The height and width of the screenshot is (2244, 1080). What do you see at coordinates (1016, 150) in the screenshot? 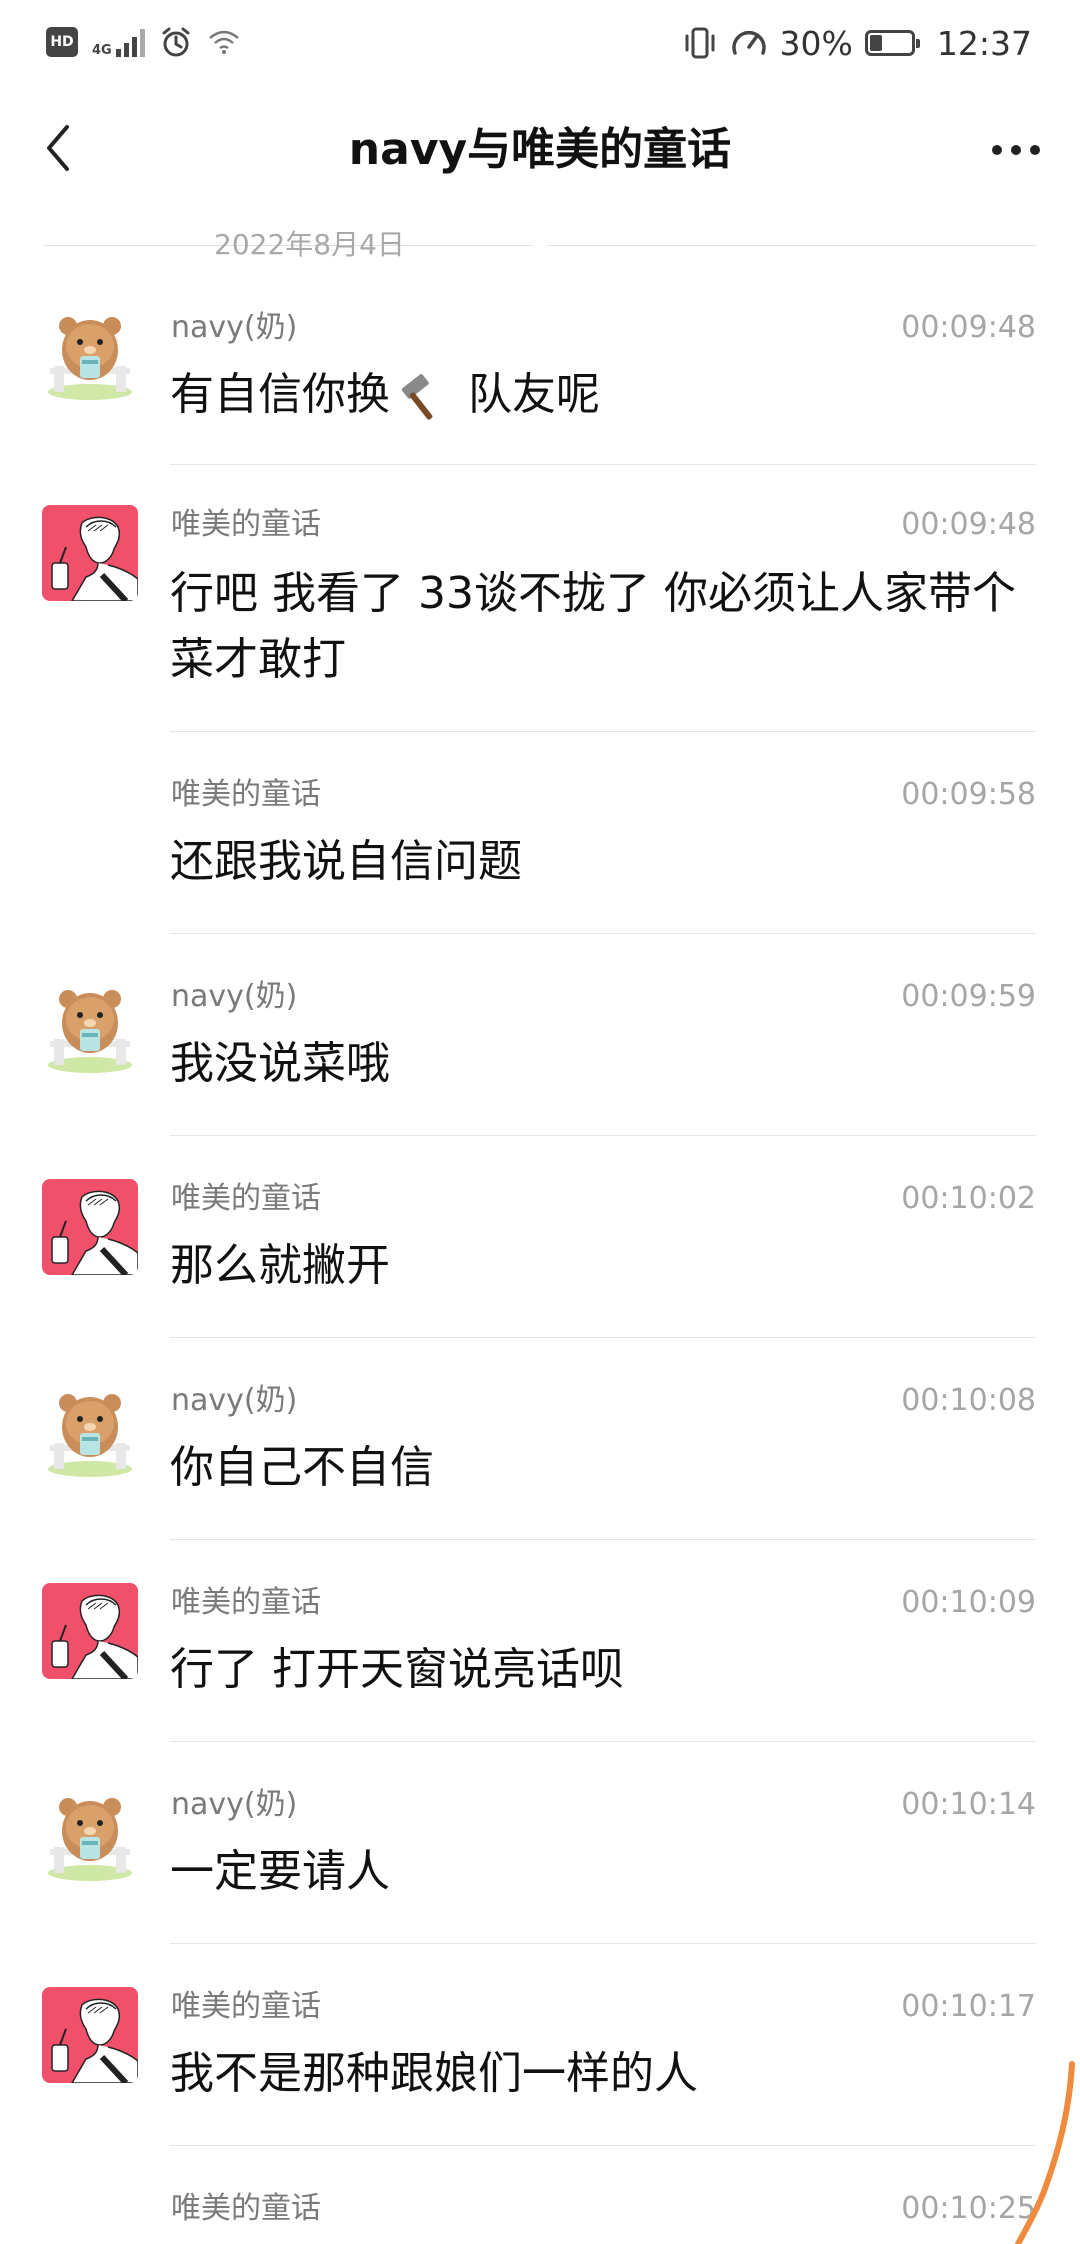
I see `more-options-button` at bounding box center [1016, 150].